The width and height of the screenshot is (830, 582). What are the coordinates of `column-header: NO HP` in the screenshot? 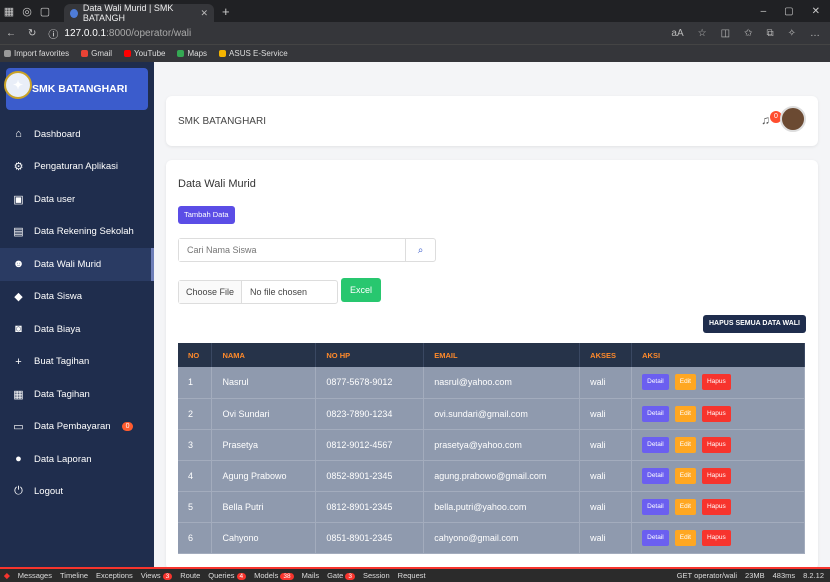 It's located at (370, 355).